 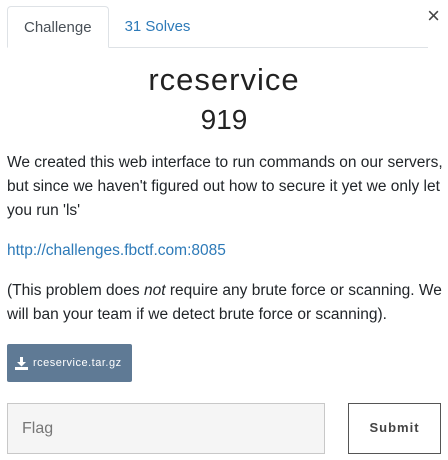 What do you see at coordinates (21, 363) in the screenshot?
I see `download-icon` at bounding box center [21, 363].